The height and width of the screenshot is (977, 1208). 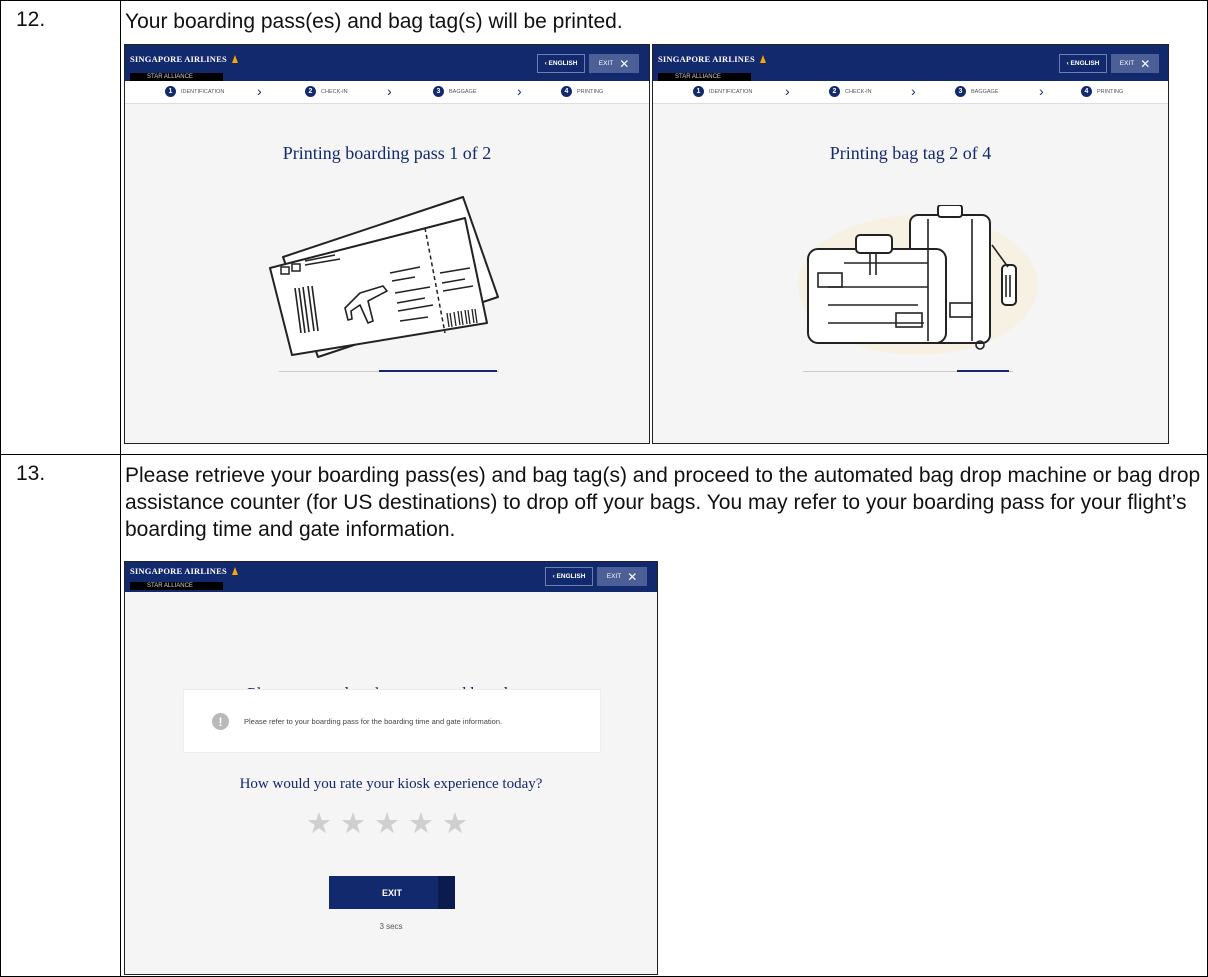 What do you see at coordinates (31, 19) in the screenshot?
I see `step-number-12: 12.` at bounding box center [31, 19].